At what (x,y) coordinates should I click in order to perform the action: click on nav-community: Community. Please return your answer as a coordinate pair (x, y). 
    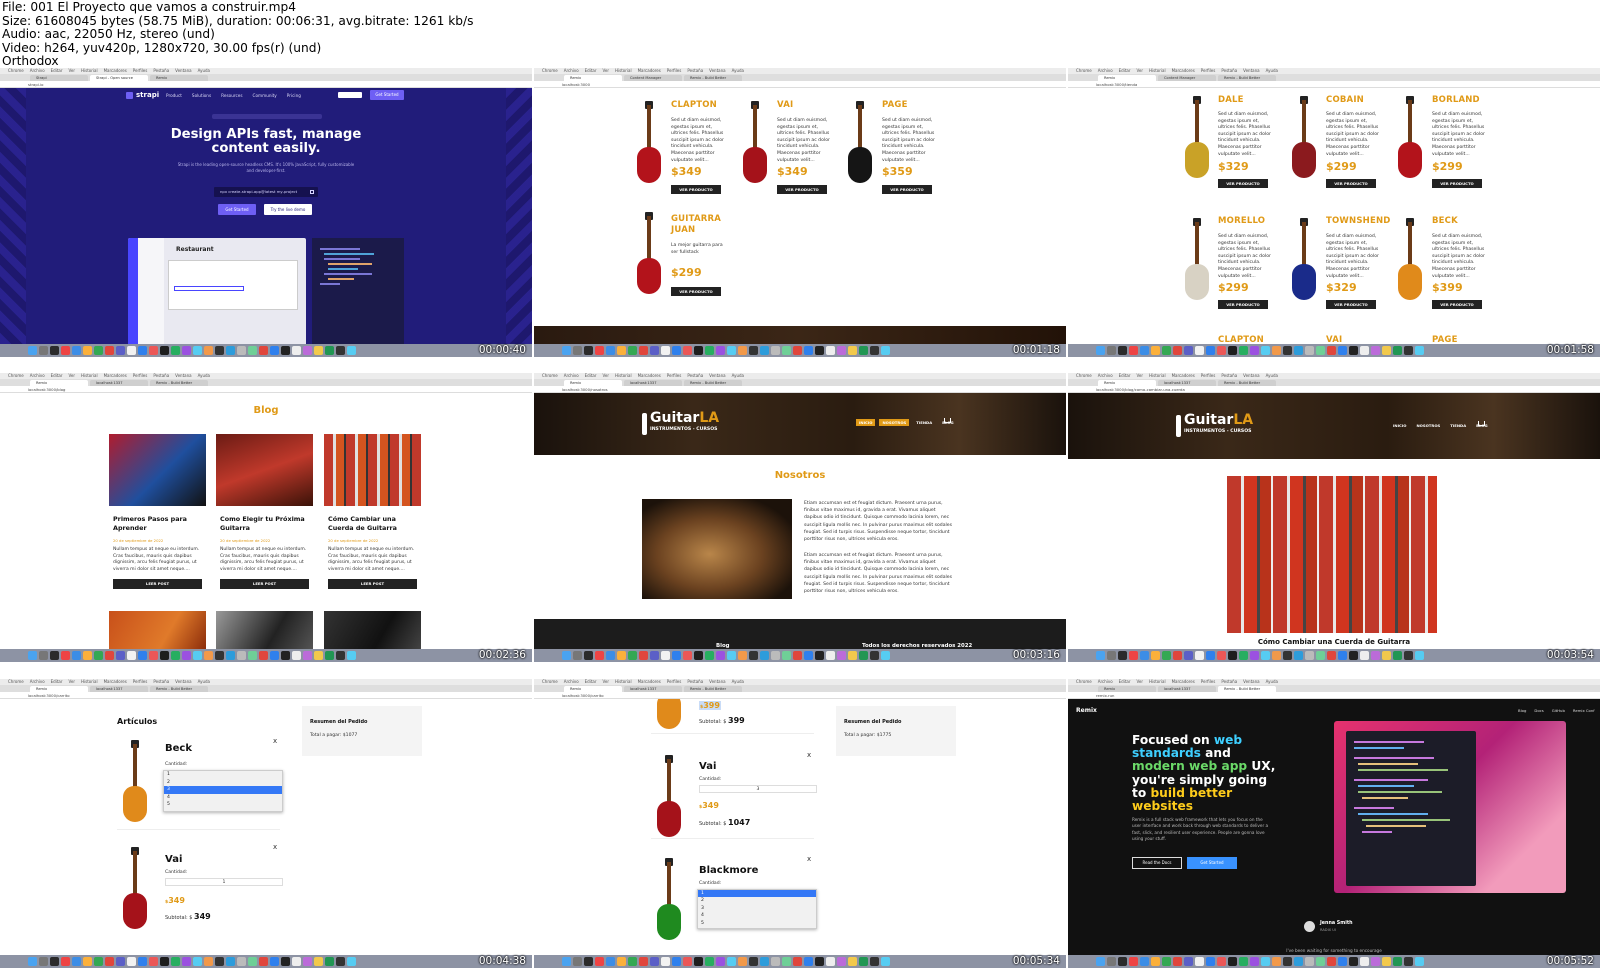
    Looking at the image, I should click on (265, 95).